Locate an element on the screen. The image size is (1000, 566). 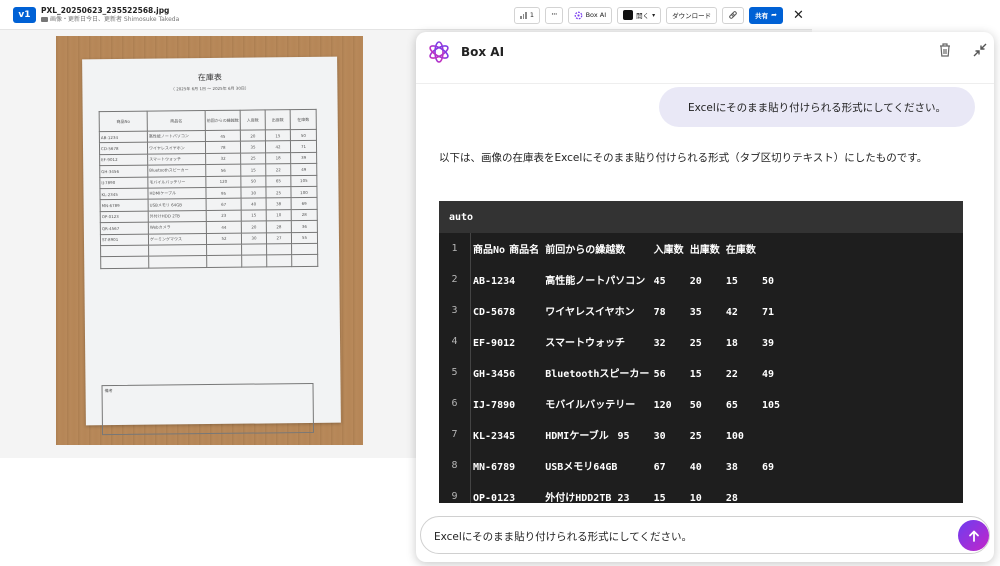
code-line-text: GH-3456 Bluetoothスピーカー 56 15 22 49 is located at coordinates (624, 374).